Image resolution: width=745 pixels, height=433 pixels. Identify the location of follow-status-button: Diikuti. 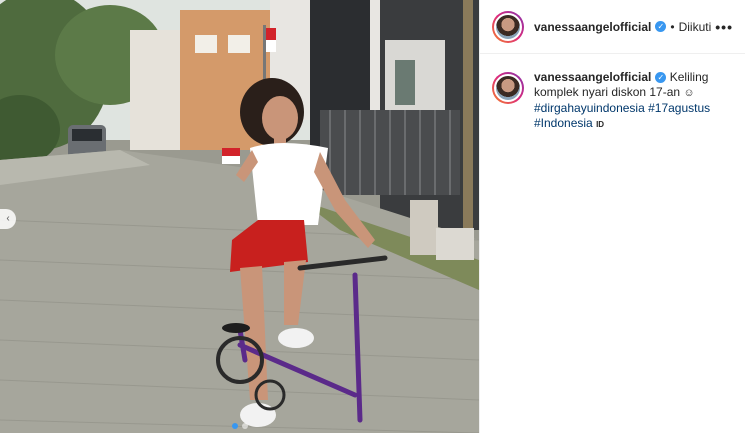
(695, 27).